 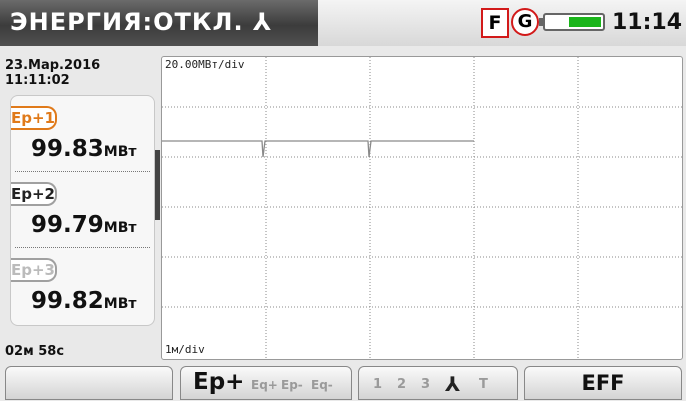 What do you see at coordinates (572, 22) in the screenshot?
I see `battery-icon` at bounding box center [572, 22].